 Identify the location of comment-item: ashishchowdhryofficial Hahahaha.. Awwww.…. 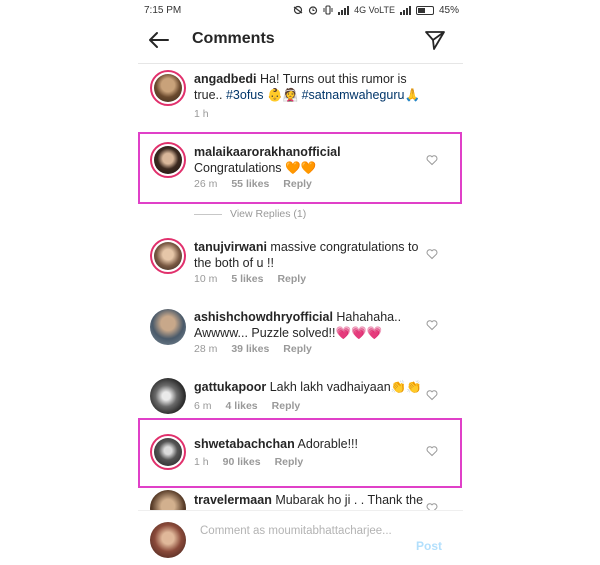
(300, 335).